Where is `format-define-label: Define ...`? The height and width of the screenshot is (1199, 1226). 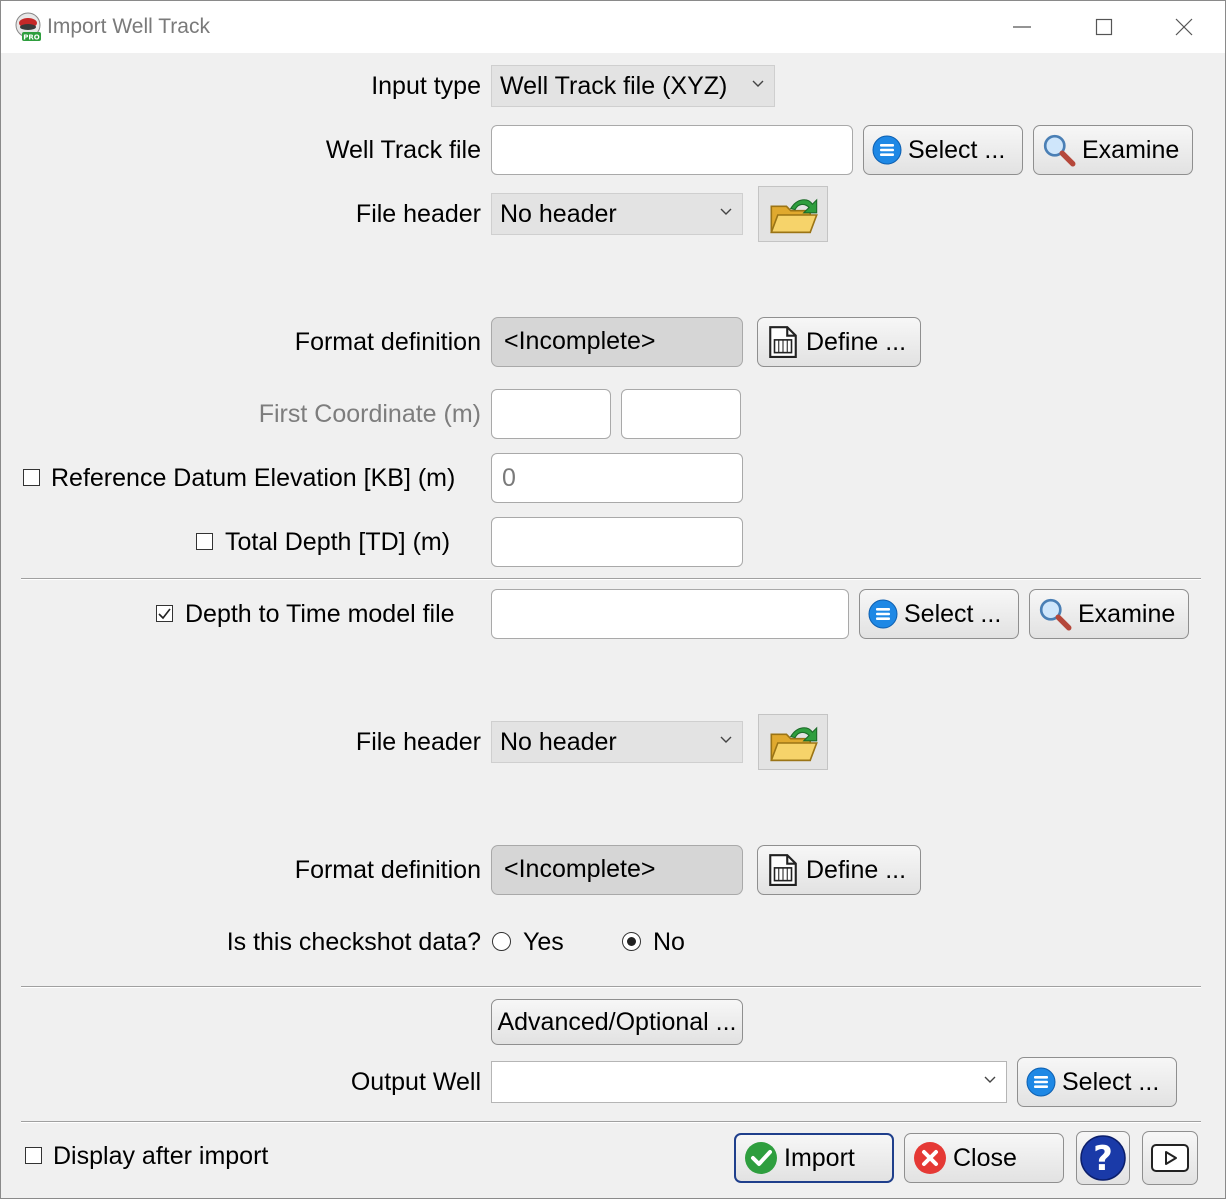
format-define-label: Define ... is located at coordinates (856, 341).